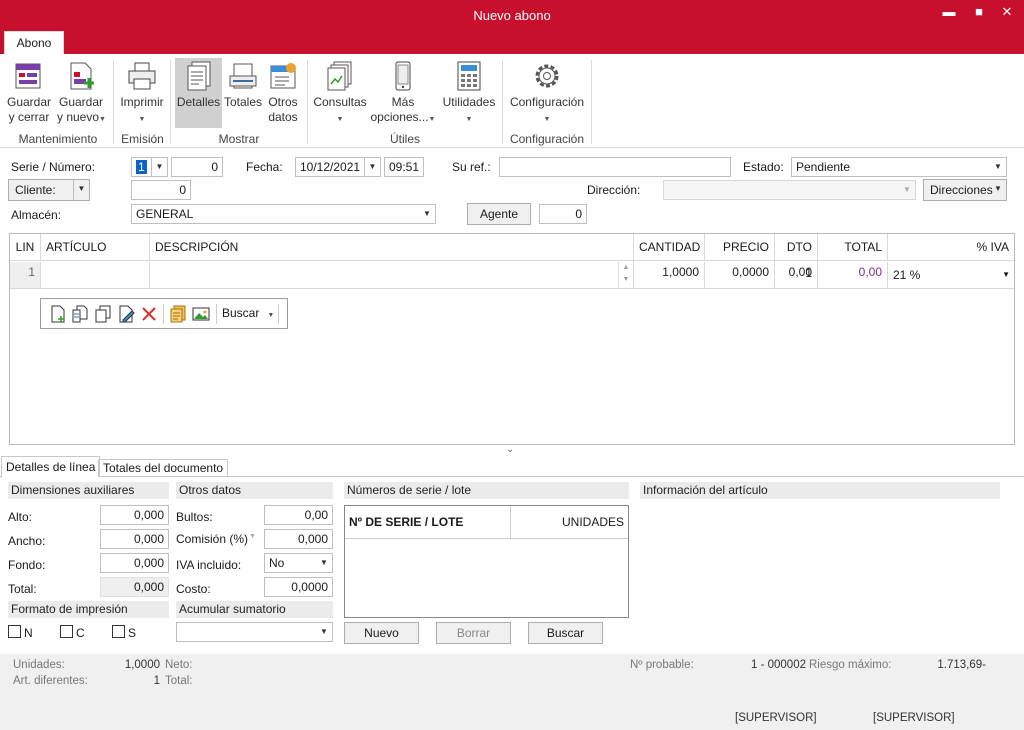  Describe the element at coordinates (118, 631) in the screenshot. I see `checkbox-s` at that location.